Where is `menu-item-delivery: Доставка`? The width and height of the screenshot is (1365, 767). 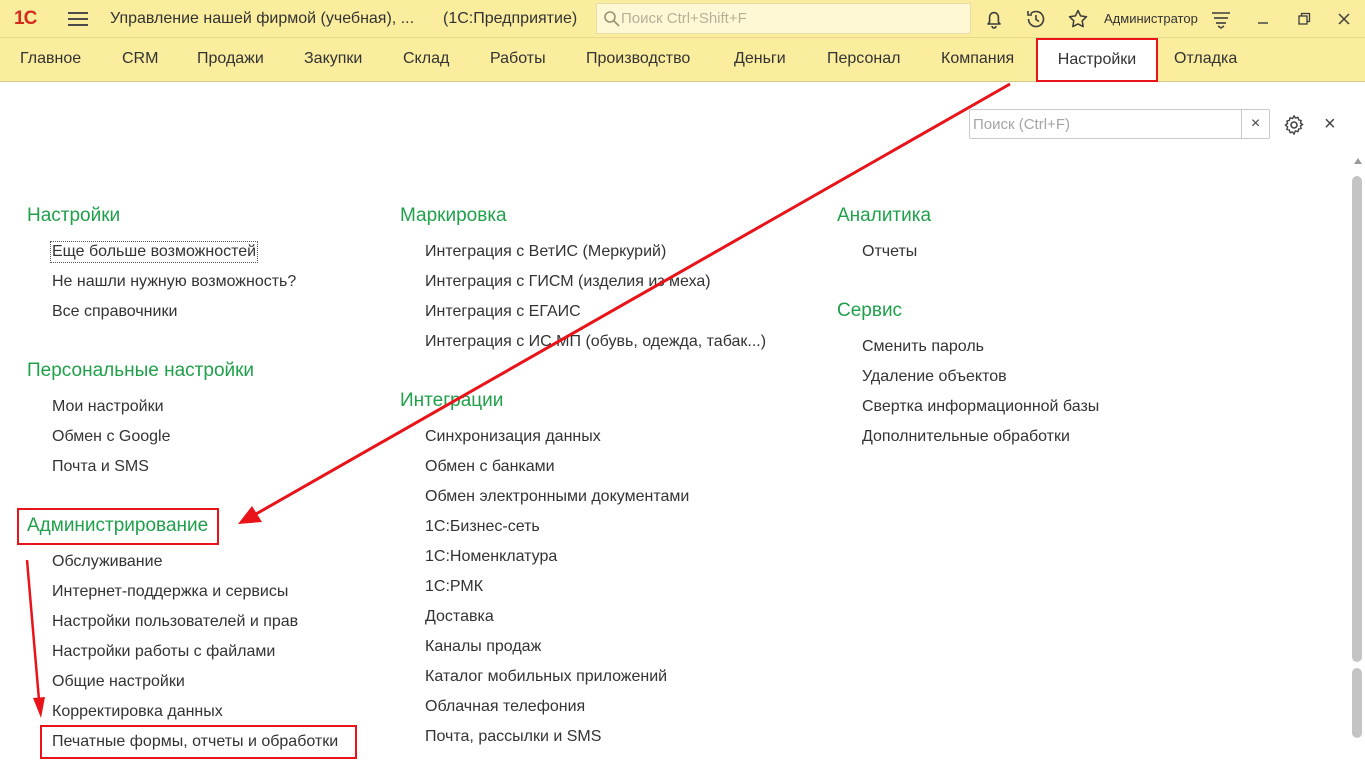 menu-item-delivery: Доставка is located at coordinates (459, 617).